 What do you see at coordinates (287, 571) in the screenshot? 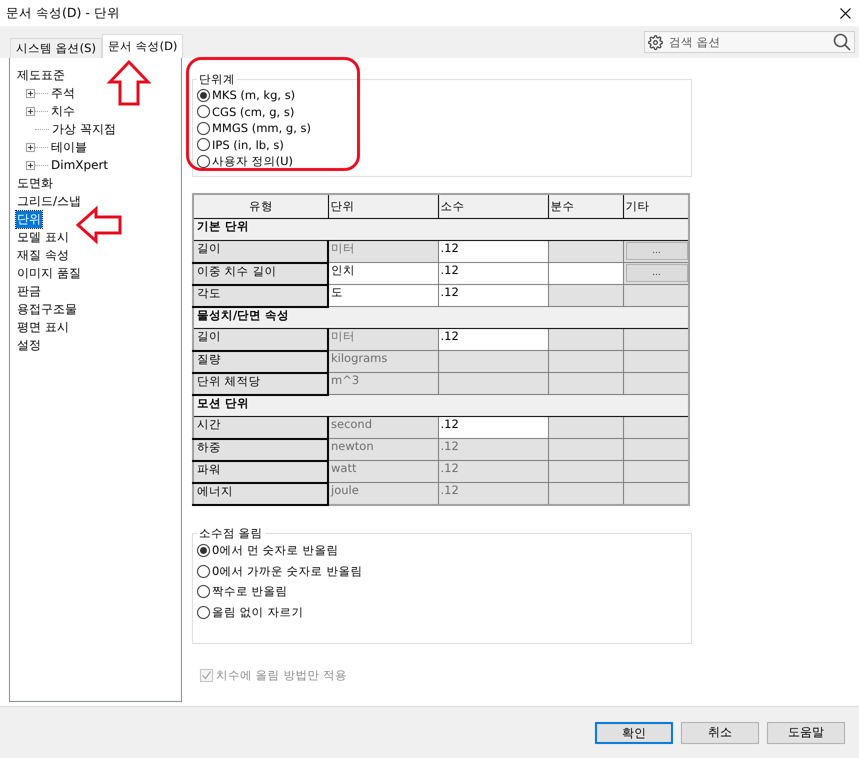
I see `radio-label: 0에서 가까운 숫자로 반올림` at bounding box center [287, 571].